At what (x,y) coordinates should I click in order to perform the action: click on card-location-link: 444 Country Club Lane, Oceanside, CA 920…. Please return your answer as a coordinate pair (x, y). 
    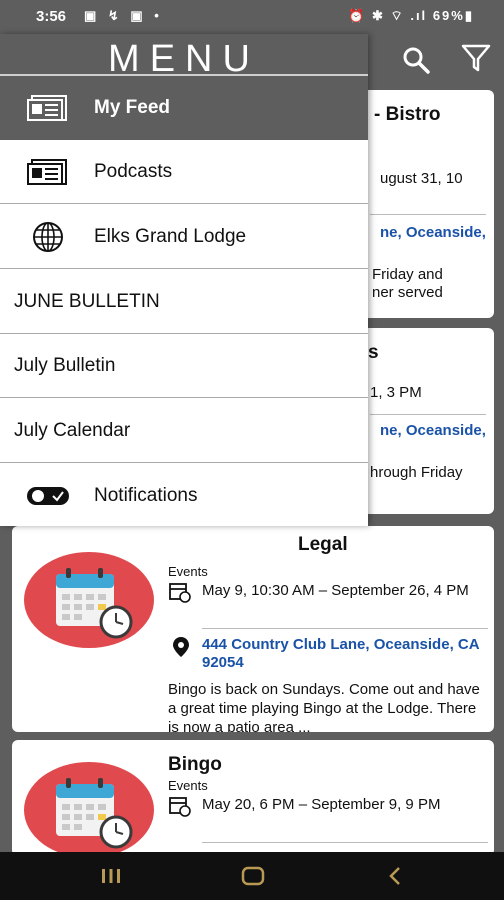
    Looking at the image, I should click on (347, 654).